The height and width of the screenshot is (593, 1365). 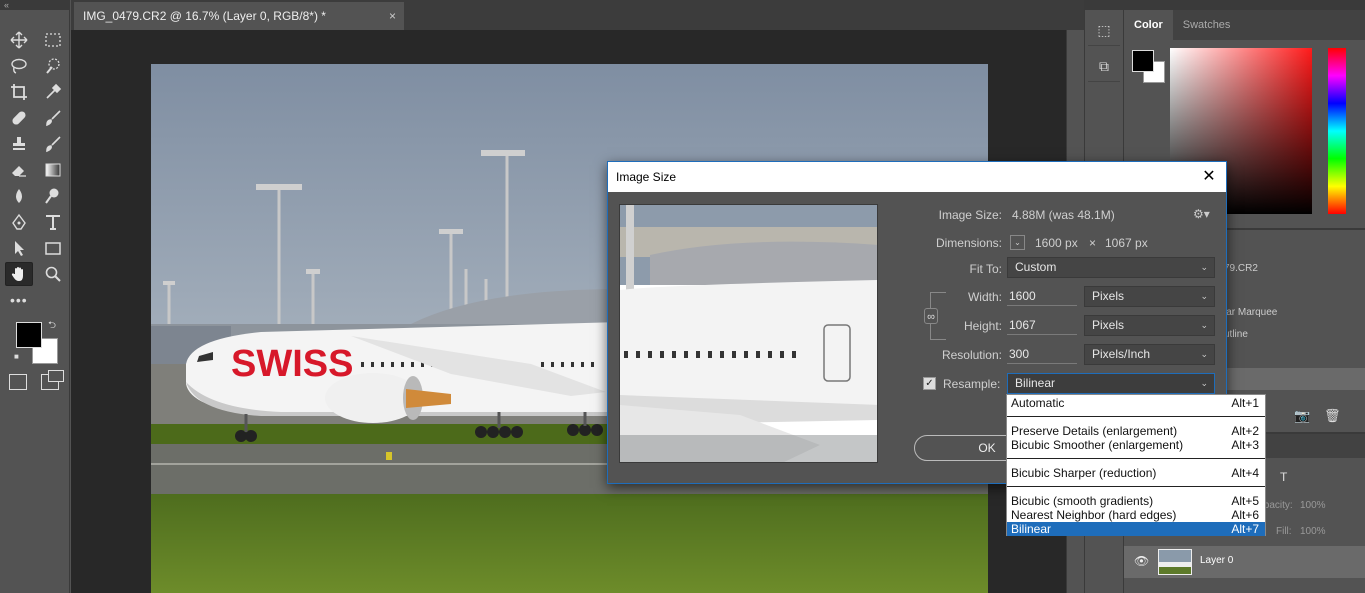 I want to click on healing-icon, so click(x=19, y=118).